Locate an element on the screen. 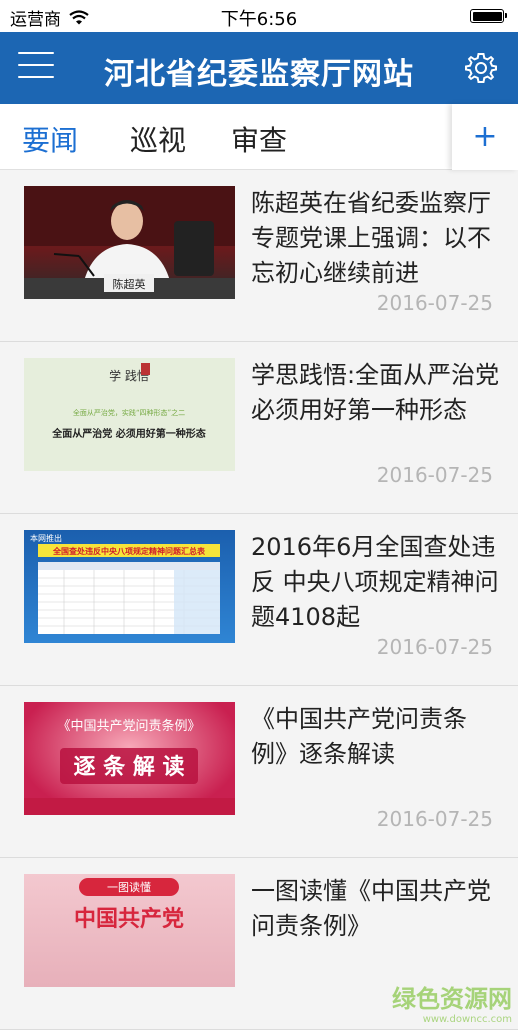 This screenshot has height=1030, width=518. tab-xunshi: 巡视 is located at coordinates (158, 139).